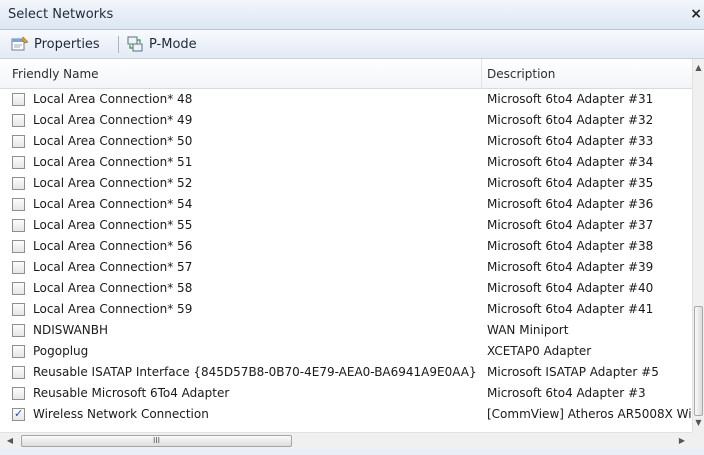  I want to click on row-description: Microsoft 6to4 Adapter #38, so click(570, 246).